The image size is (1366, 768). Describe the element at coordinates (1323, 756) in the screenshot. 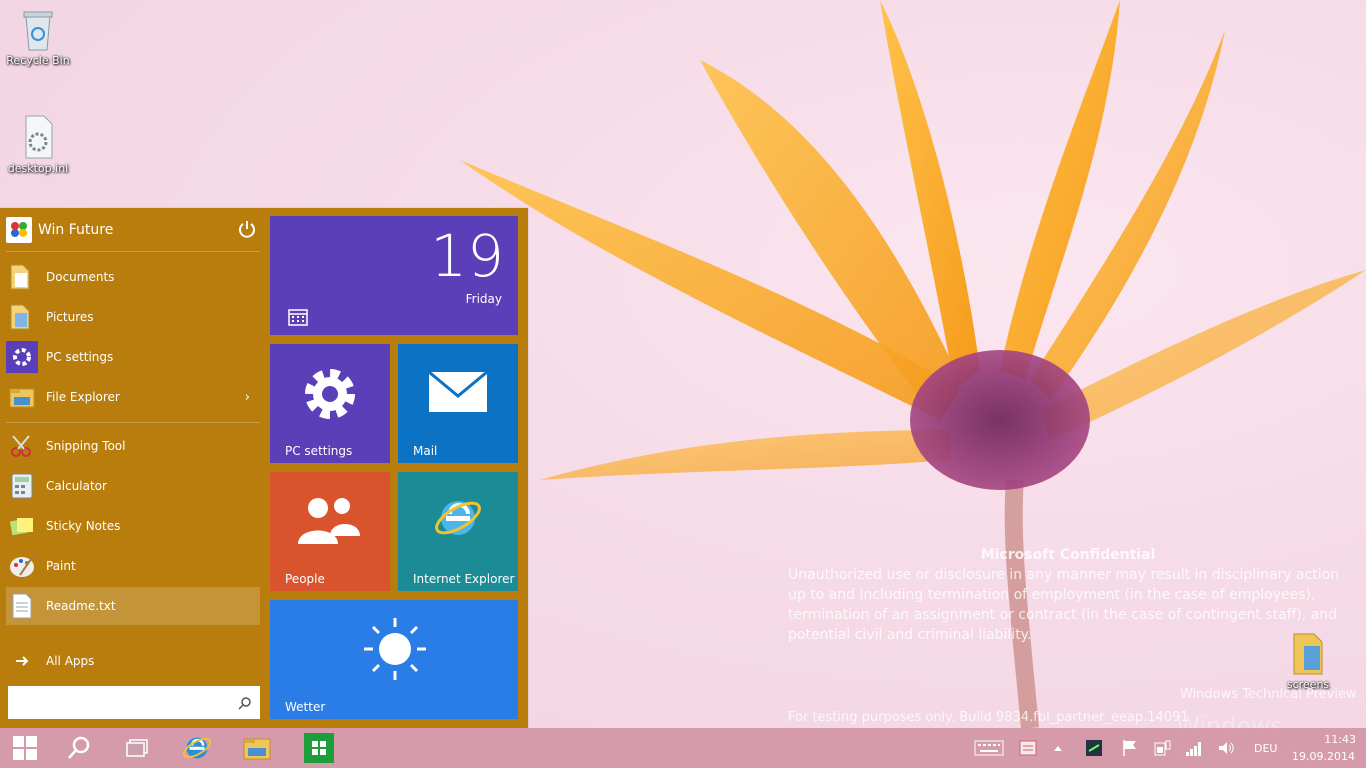

I see `clock-date: 19.09.2014` at that location.